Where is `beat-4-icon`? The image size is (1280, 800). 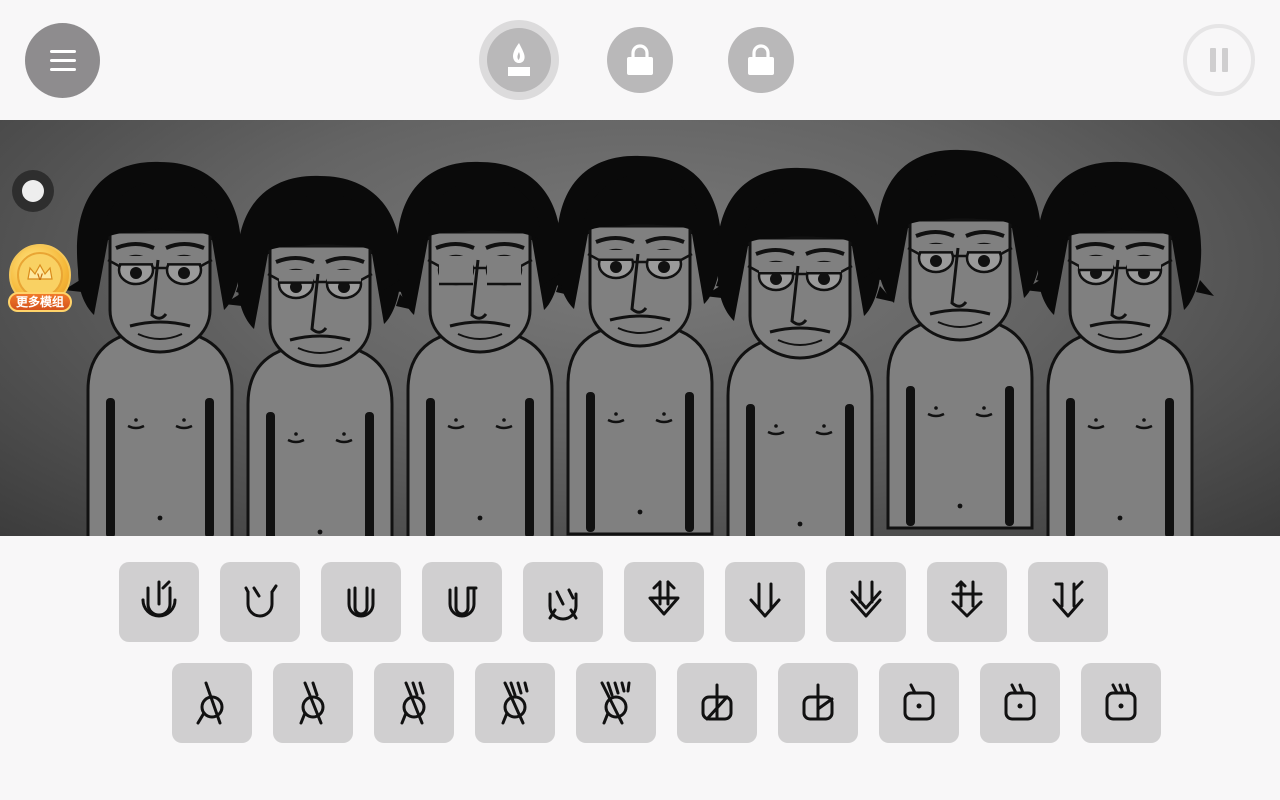
beat-4-icon is located at coordinates (463, 602).